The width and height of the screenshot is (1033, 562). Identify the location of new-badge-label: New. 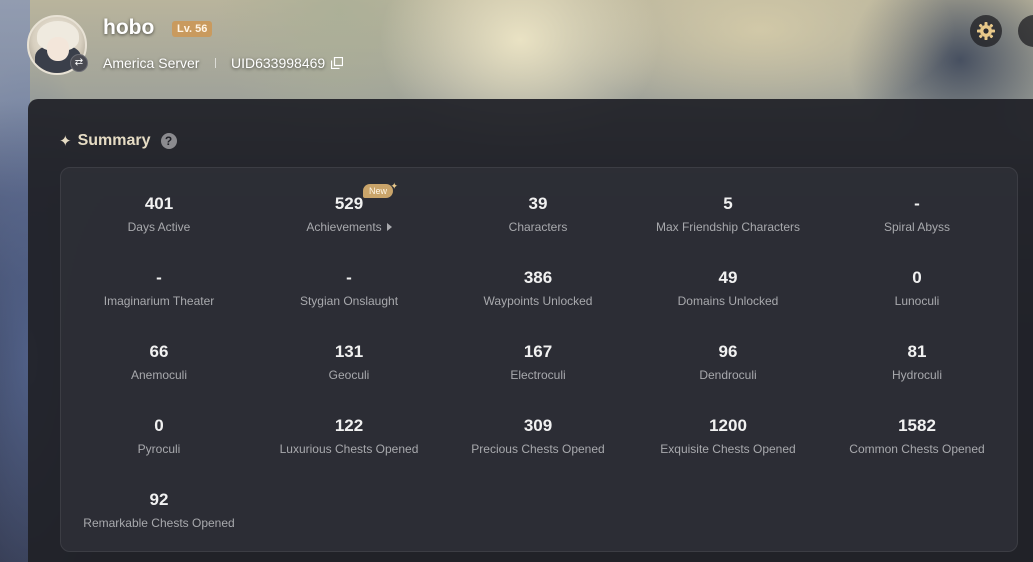
(378, 191).